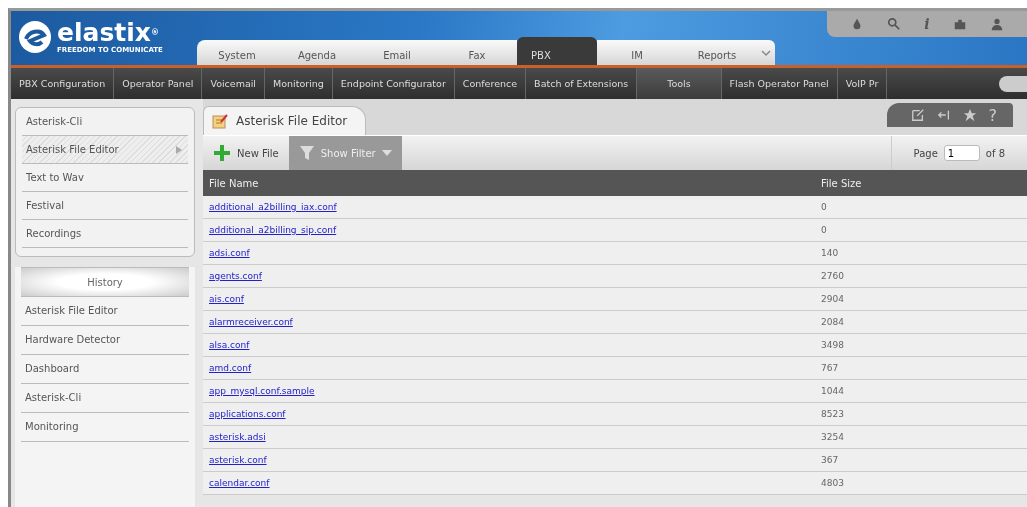 The width and height of the screenshot is (1027, 507). What do you see at coordinates (397, 52) in the screenshot?
I see `menu-tab: Email` at bounding box center [397, 52].